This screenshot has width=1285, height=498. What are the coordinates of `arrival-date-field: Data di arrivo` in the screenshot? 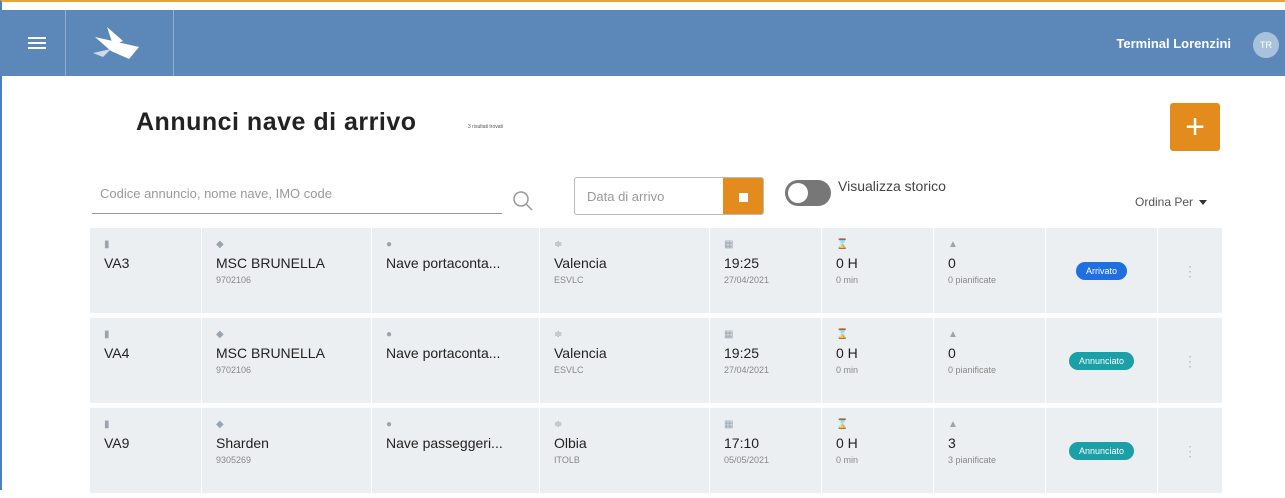 It's located at (669, 196).